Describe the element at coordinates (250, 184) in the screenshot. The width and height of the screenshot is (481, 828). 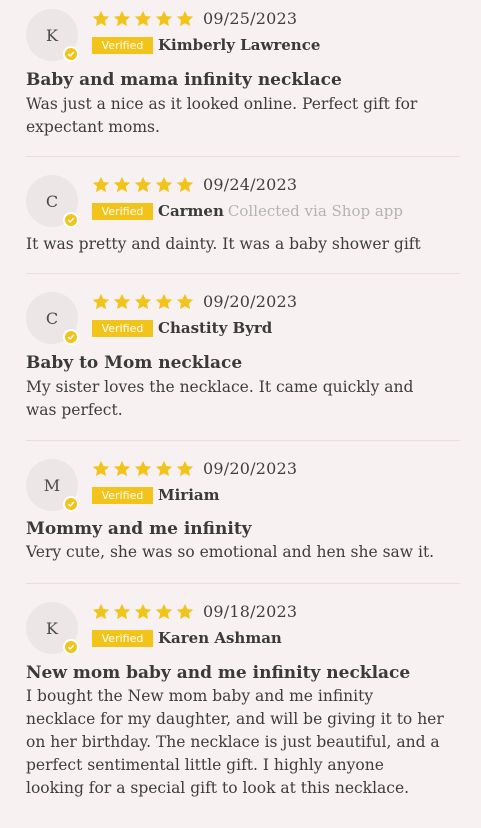
I see `review-date: 09/24/2023` at that location.